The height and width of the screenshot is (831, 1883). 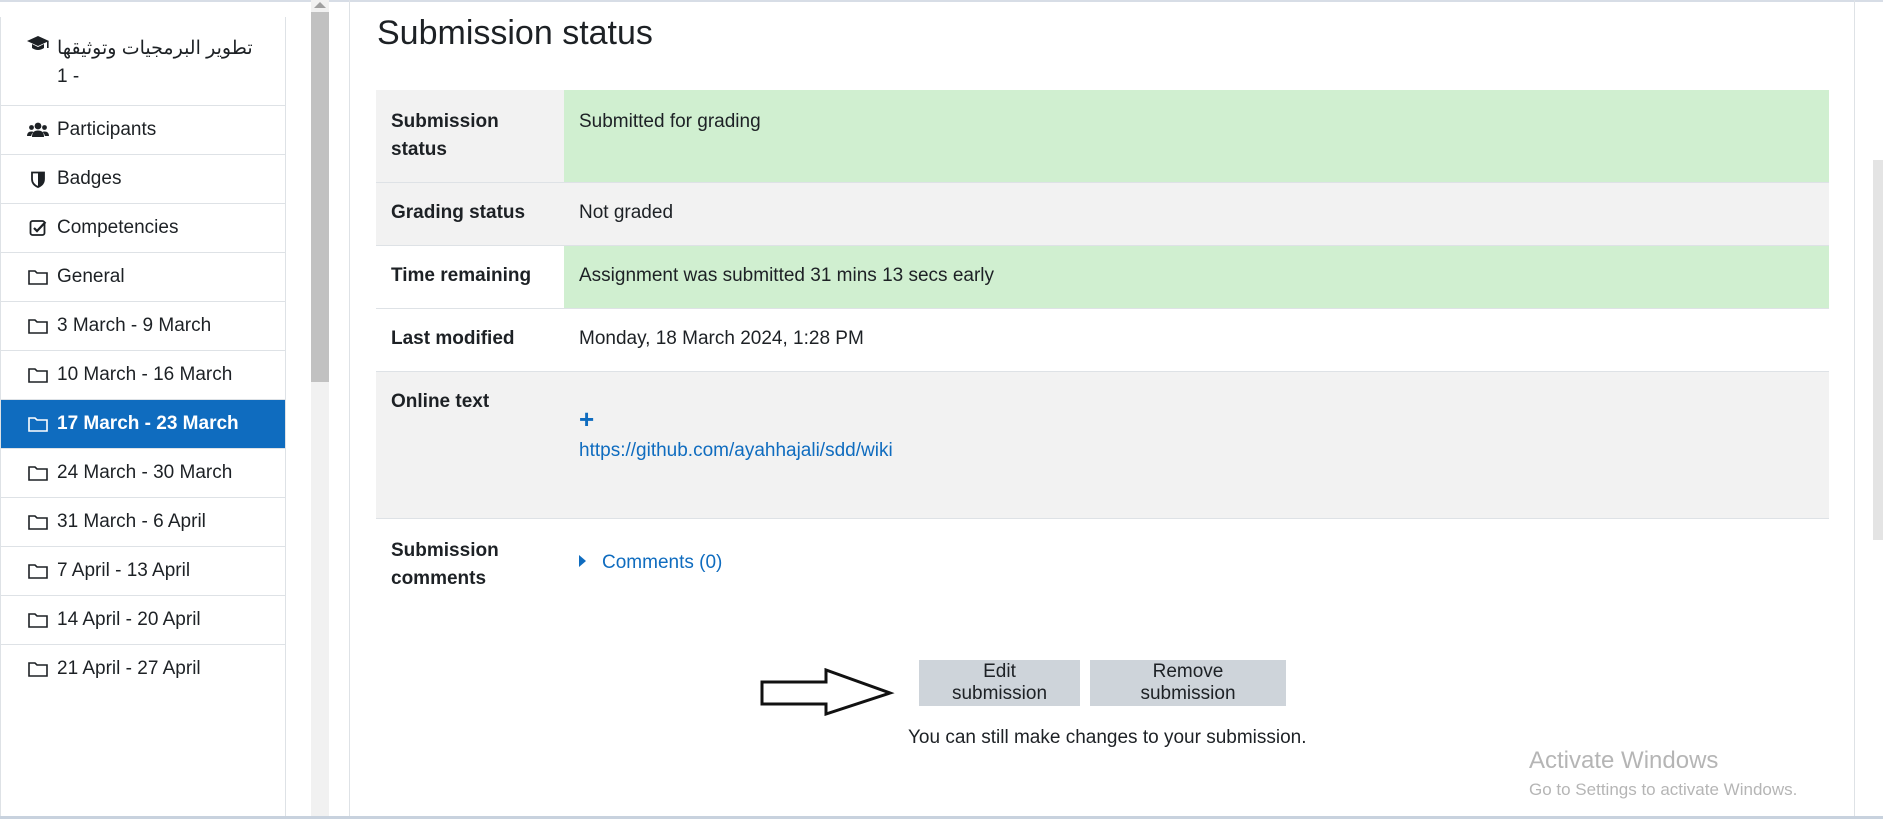 What do you see at coordinates (941, 823) in the screenshot?
I see `window-bottom-border` at bounding box center [941, 823].